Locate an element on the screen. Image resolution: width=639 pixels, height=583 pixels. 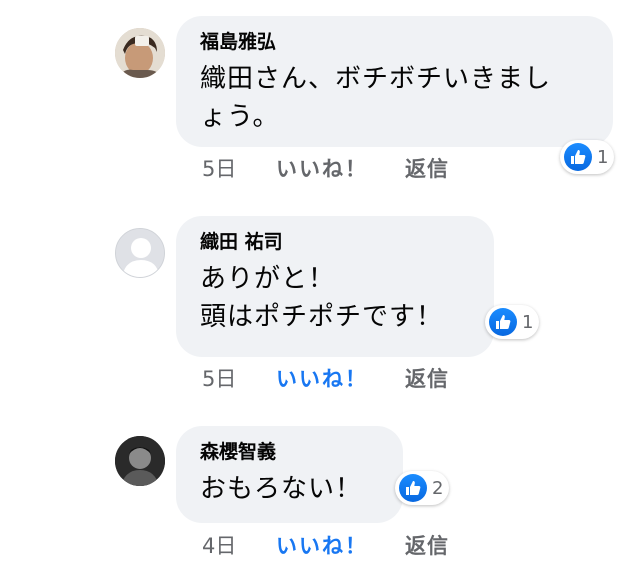
reaction-summary: 2 is located at coordinates (422, 488).